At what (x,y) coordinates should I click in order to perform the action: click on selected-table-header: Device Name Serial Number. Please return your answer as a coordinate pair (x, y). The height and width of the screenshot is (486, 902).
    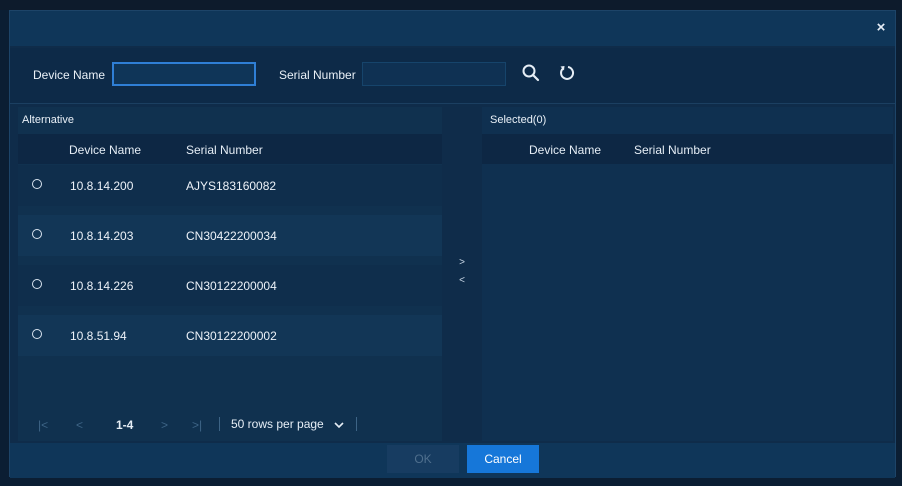
    Looking at the image, I should click on (687, 149).